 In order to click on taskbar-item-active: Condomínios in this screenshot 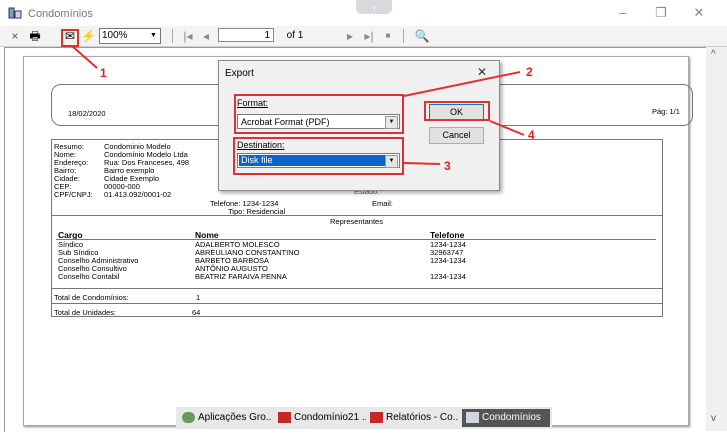, I will do `click(506, 418)`.